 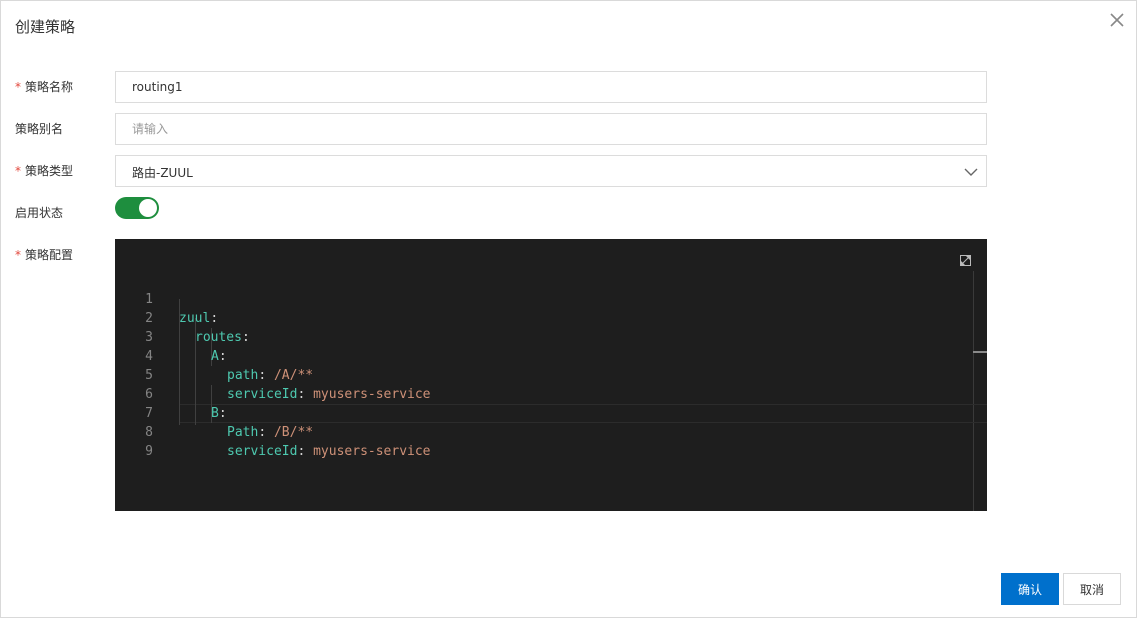 What do you see at coordinates (49, 87) in the screenshot?
I see `policy-name-label-text: 策略名称` at bounding box center [49, 87].